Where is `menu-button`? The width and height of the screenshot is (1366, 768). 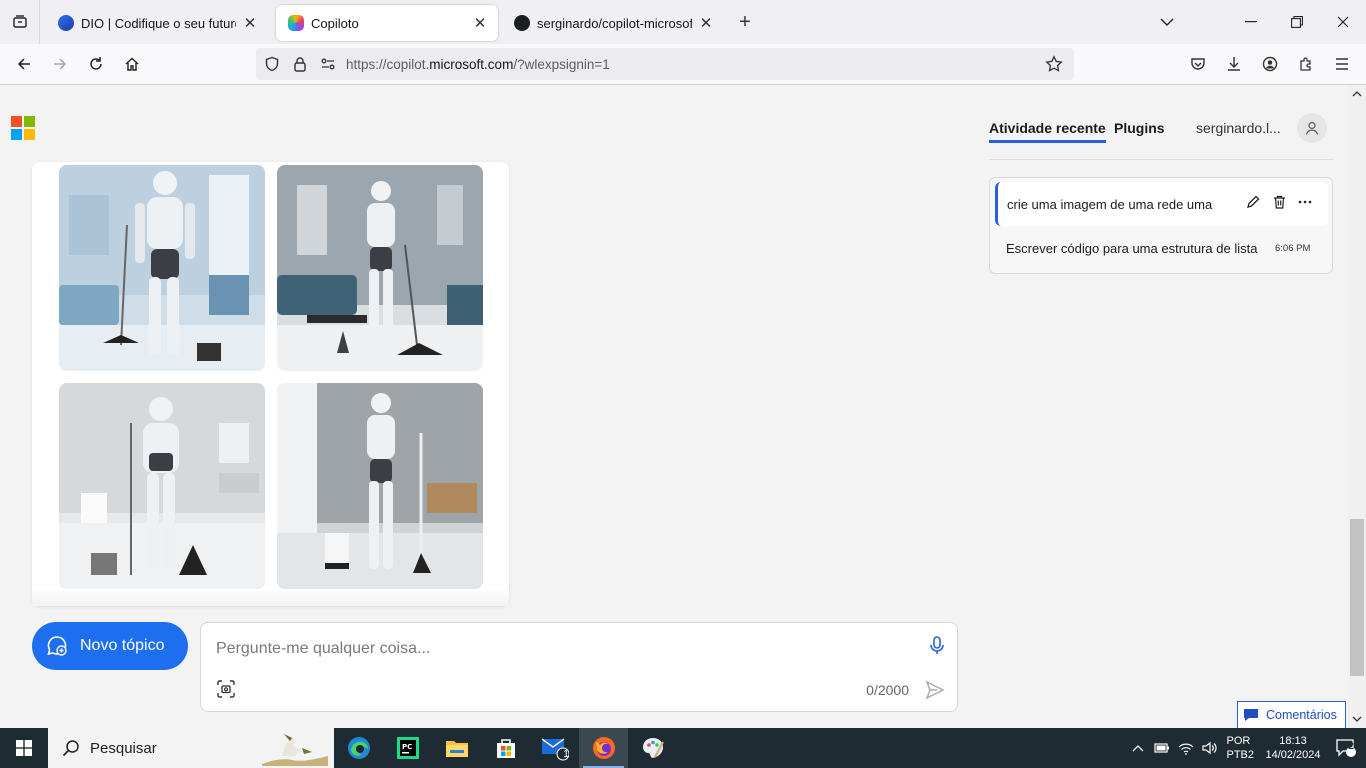 menu-button is located at coordinates (1342, 64).